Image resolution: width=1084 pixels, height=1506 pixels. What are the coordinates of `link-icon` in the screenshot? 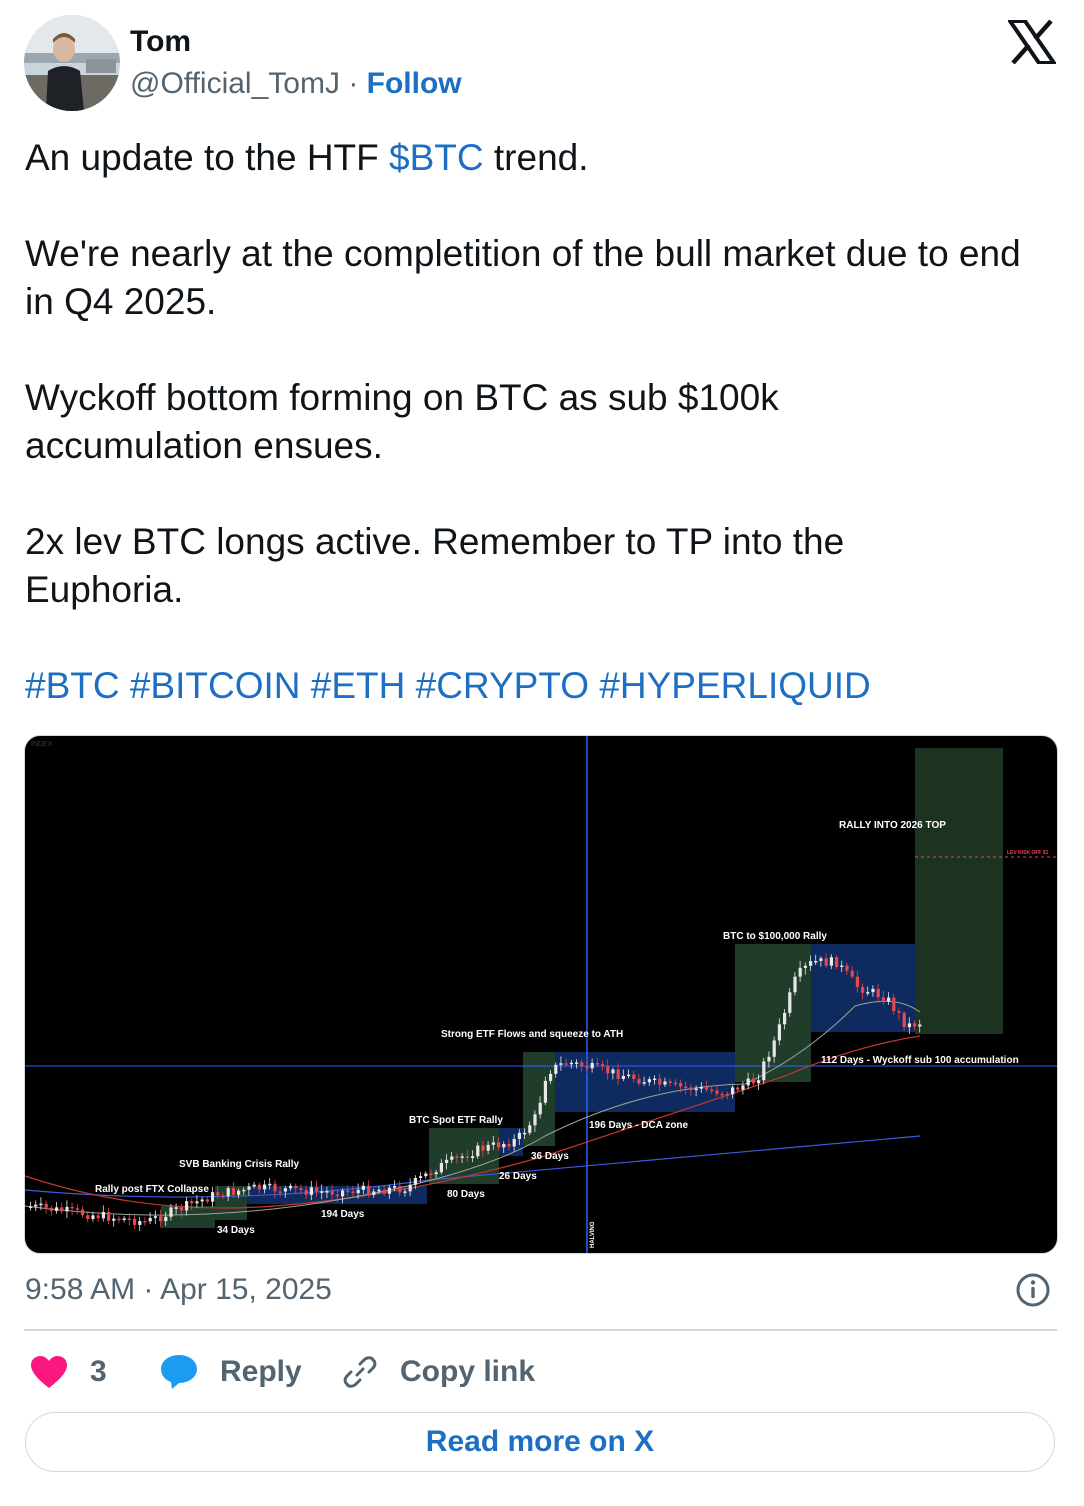 It's located at (360, 1372).